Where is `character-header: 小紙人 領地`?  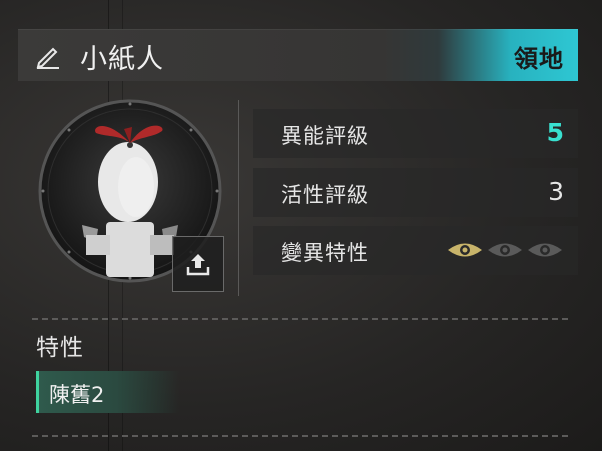
character-header: 小紙人 領地 is located at coordinates (298, 55).